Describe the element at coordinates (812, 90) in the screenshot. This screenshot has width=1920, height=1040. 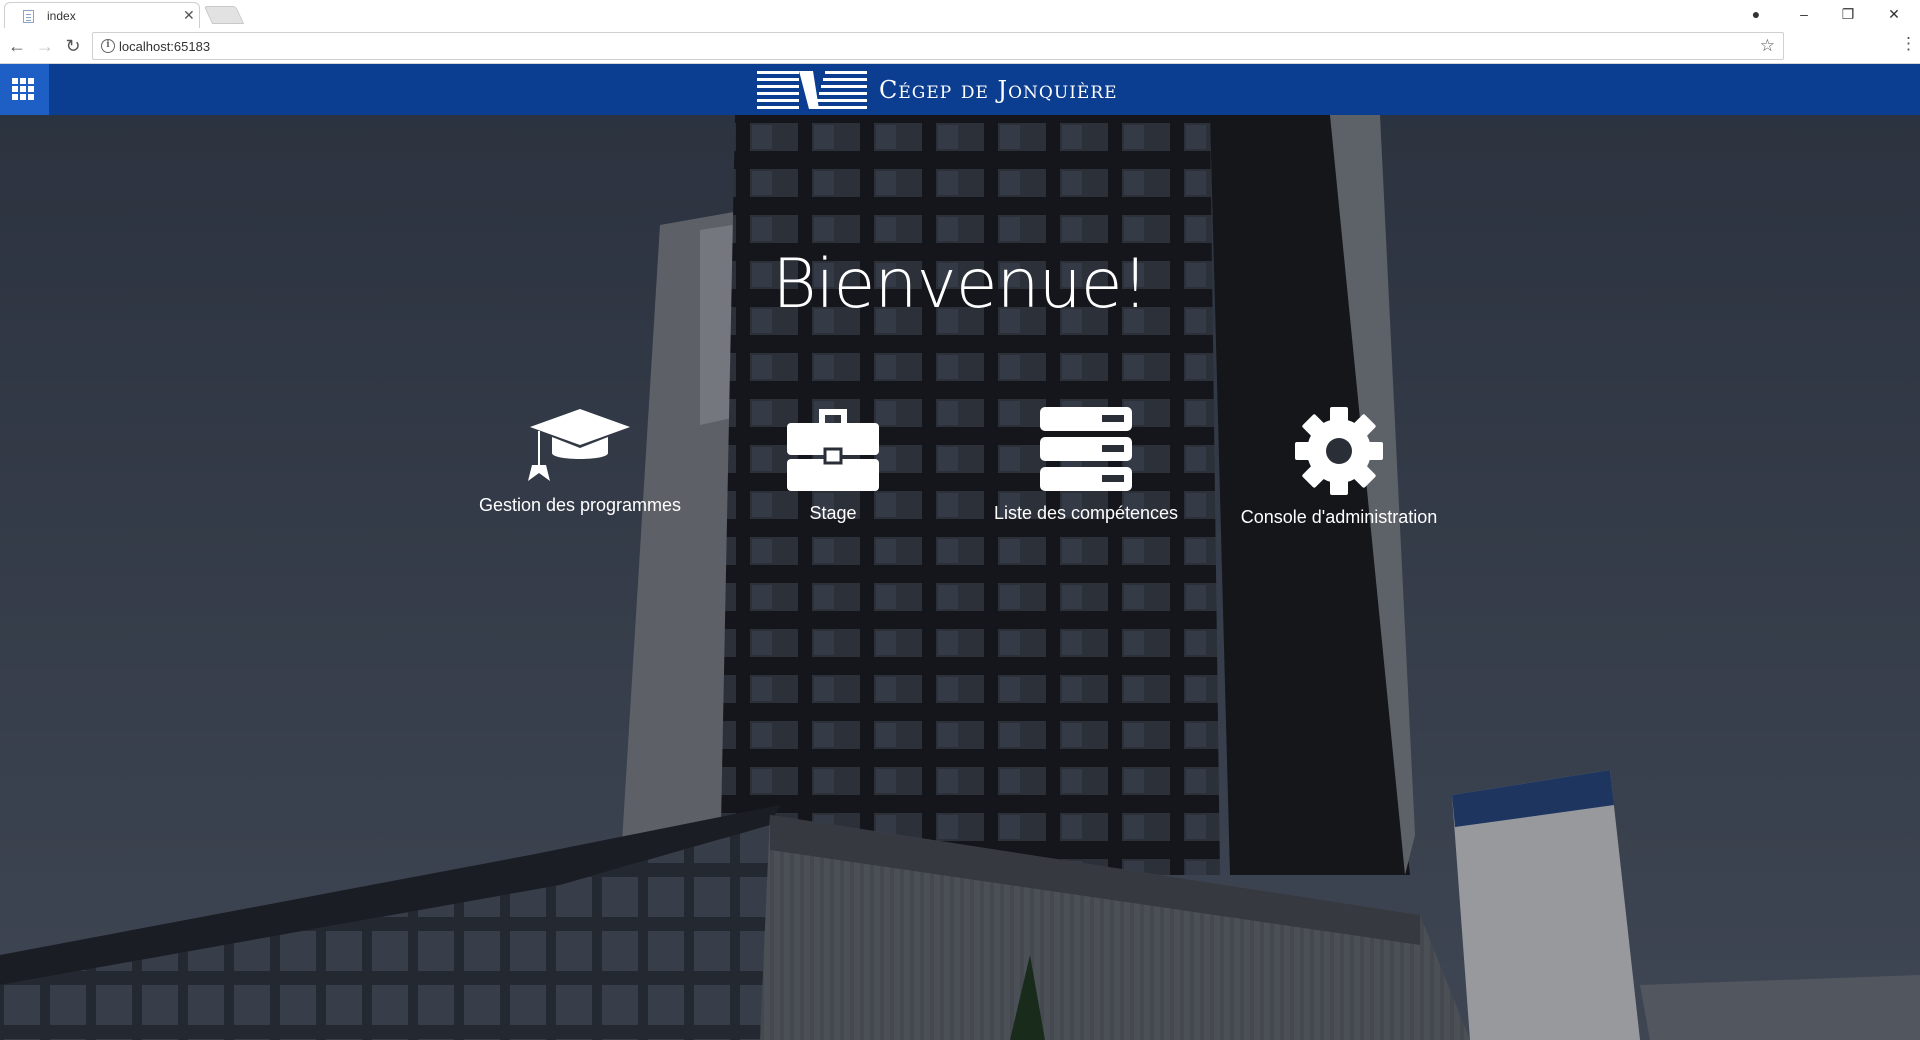
I see `cegep-logo-mark` at that location.